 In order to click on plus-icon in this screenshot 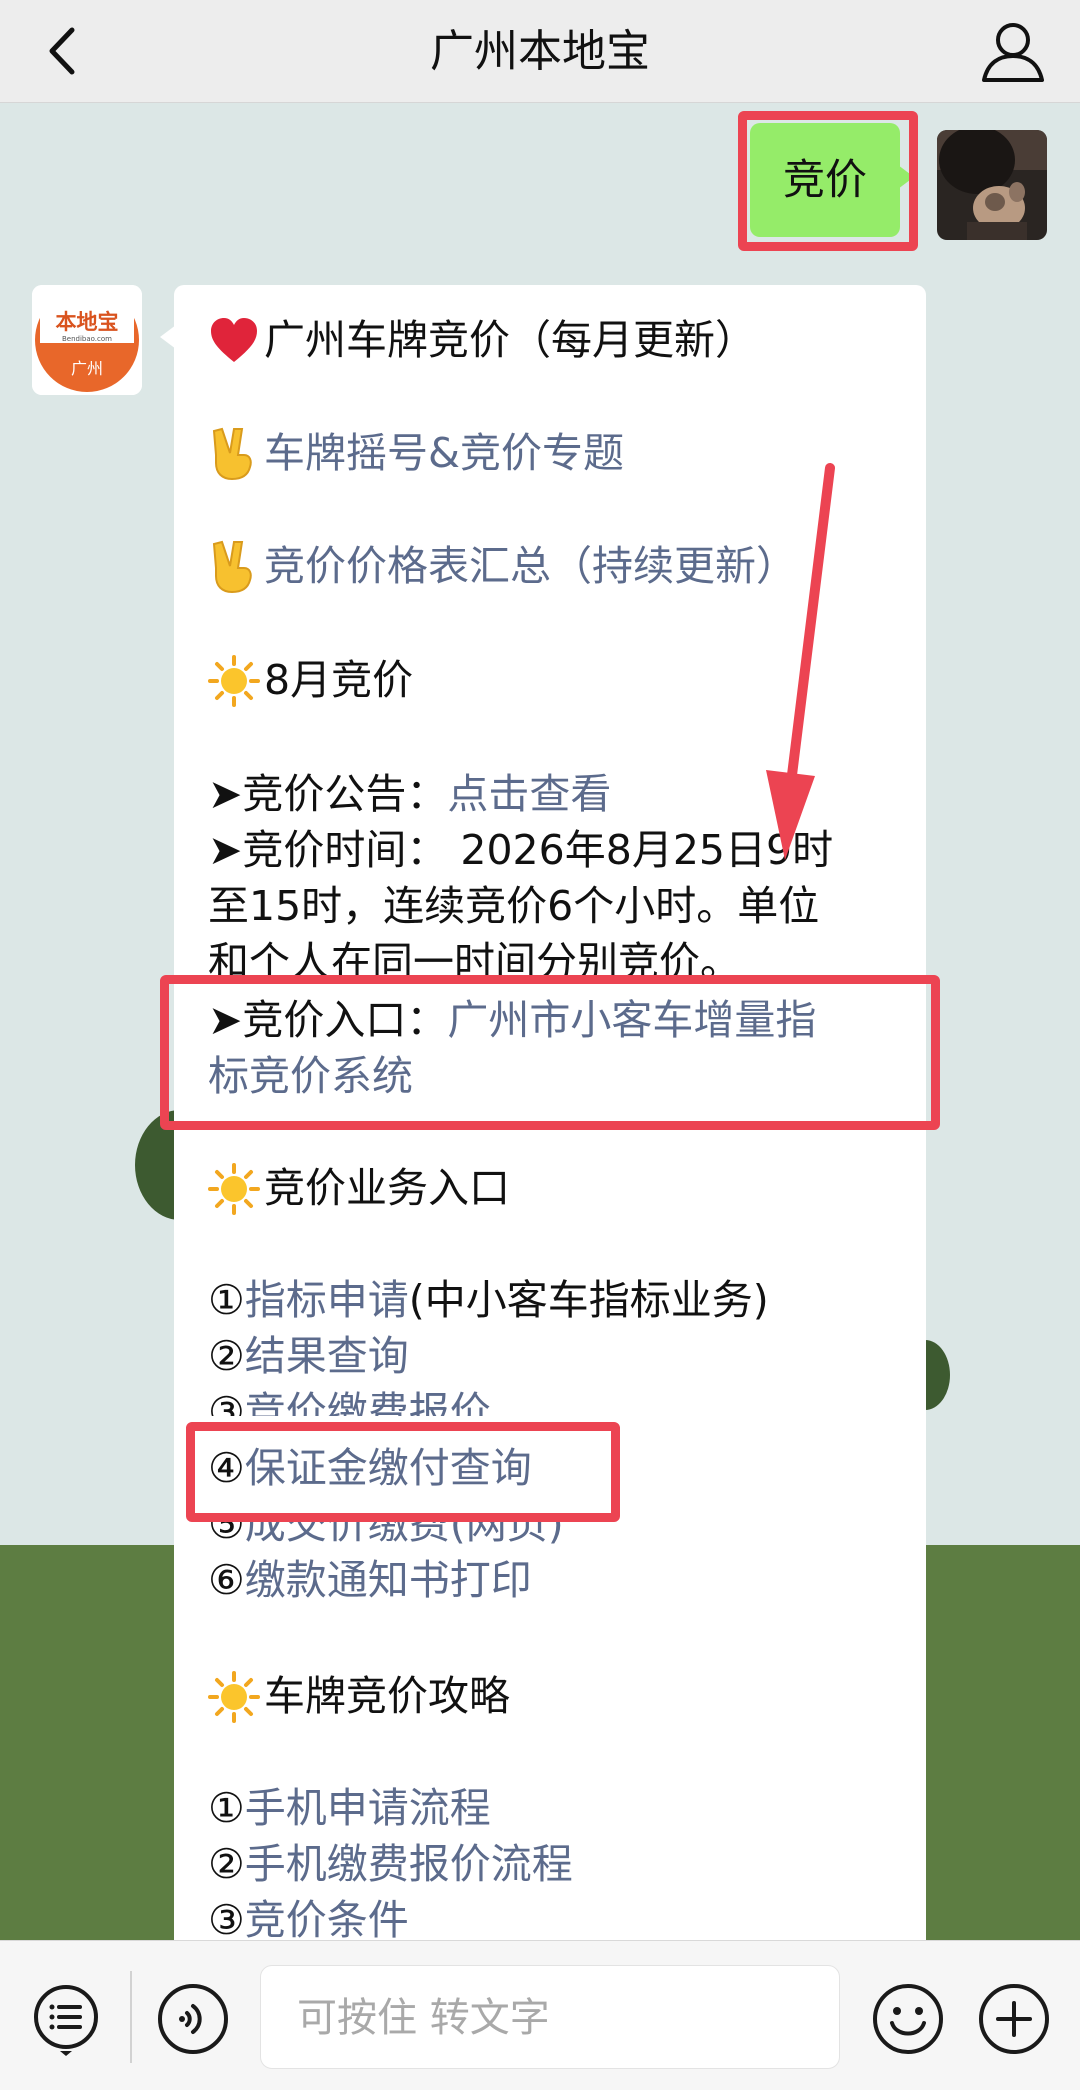, I will do `click(1014, 2019)`.